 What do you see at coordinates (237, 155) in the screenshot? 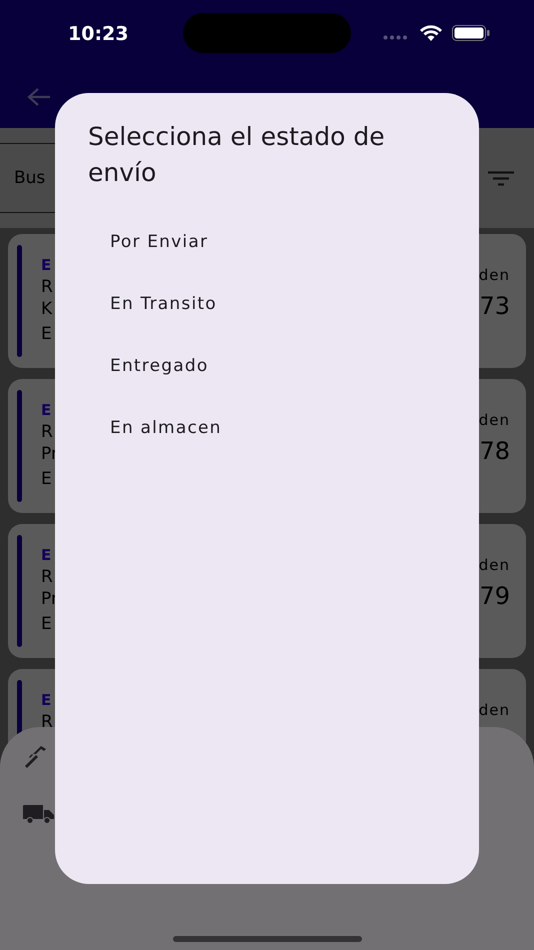
I see `dialog-title: Selecciona el estado de envío` at bounding box center [237, 155].